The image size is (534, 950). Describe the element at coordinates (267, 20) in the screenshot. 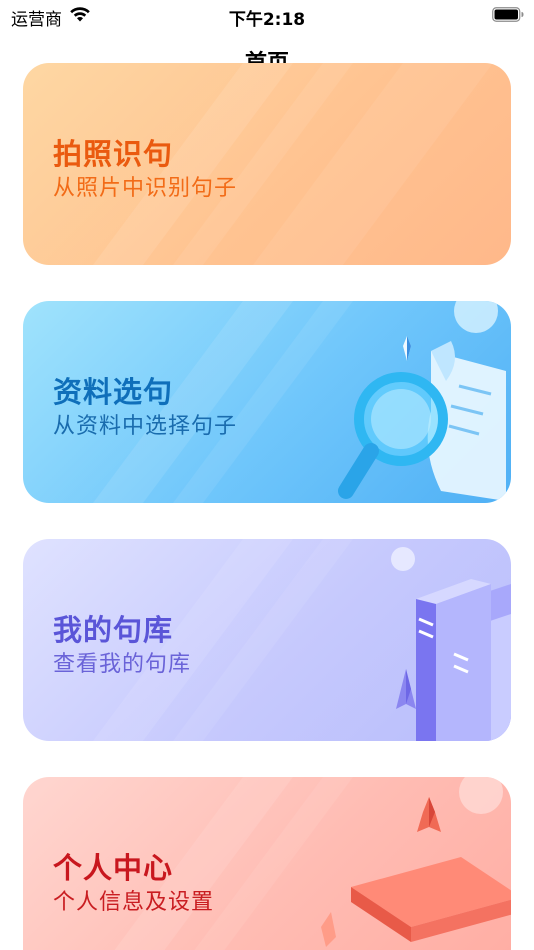

I see `clock: 下午2:18` at that location.